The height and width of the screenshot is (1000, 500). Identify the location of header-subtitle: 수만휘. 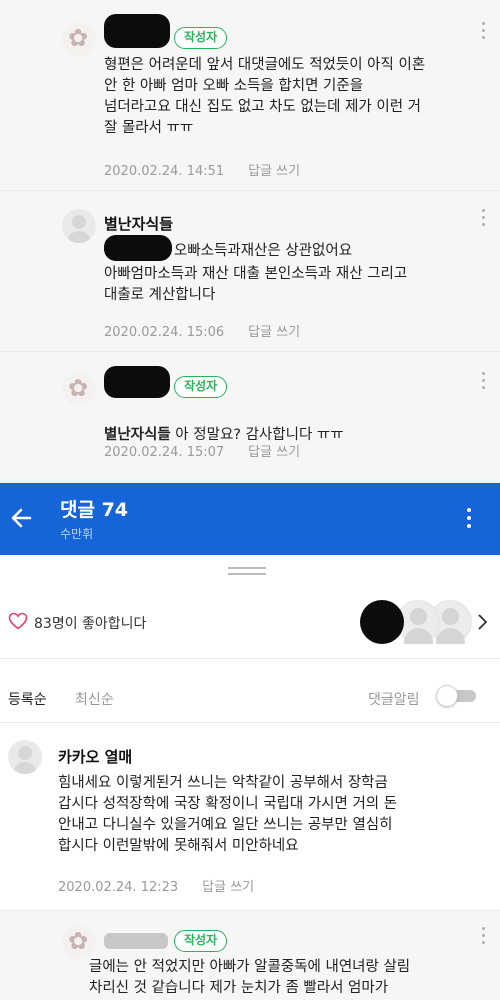
(77, 534).